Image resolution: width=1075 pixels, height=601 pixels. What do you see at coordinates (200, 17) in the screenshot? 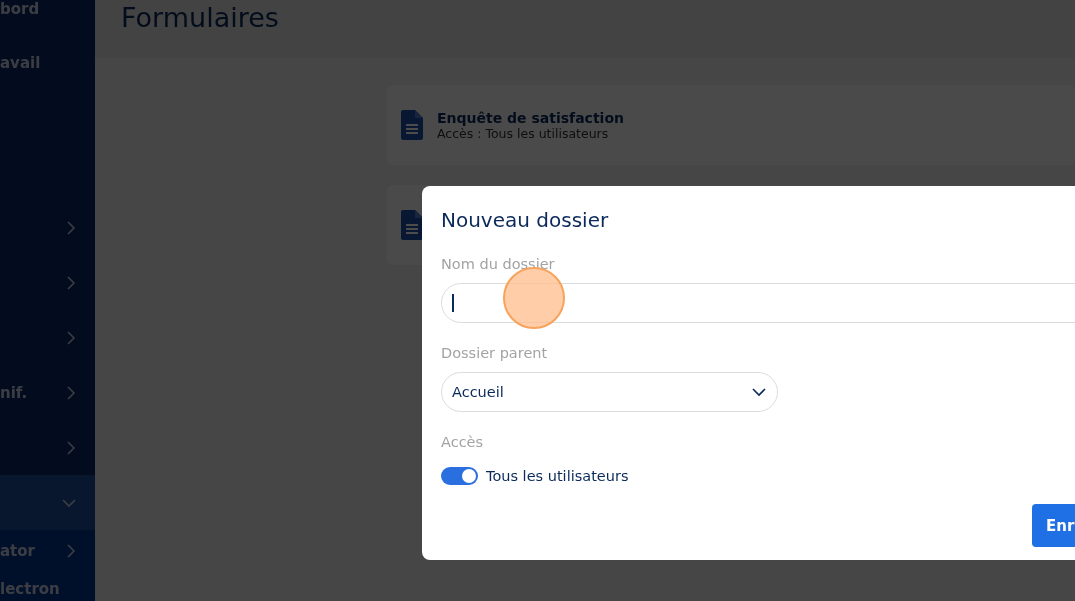
I see `page-title: Formulaires` at bounding box center [200, 17].